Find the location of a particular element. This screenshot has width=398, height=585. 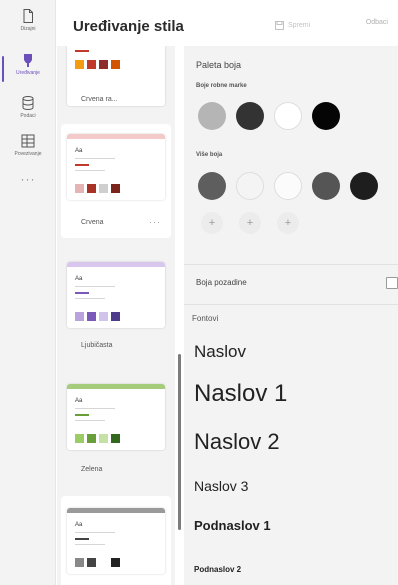

theme-card: Aa Ljubičasta is located at coordinates (116, 308).